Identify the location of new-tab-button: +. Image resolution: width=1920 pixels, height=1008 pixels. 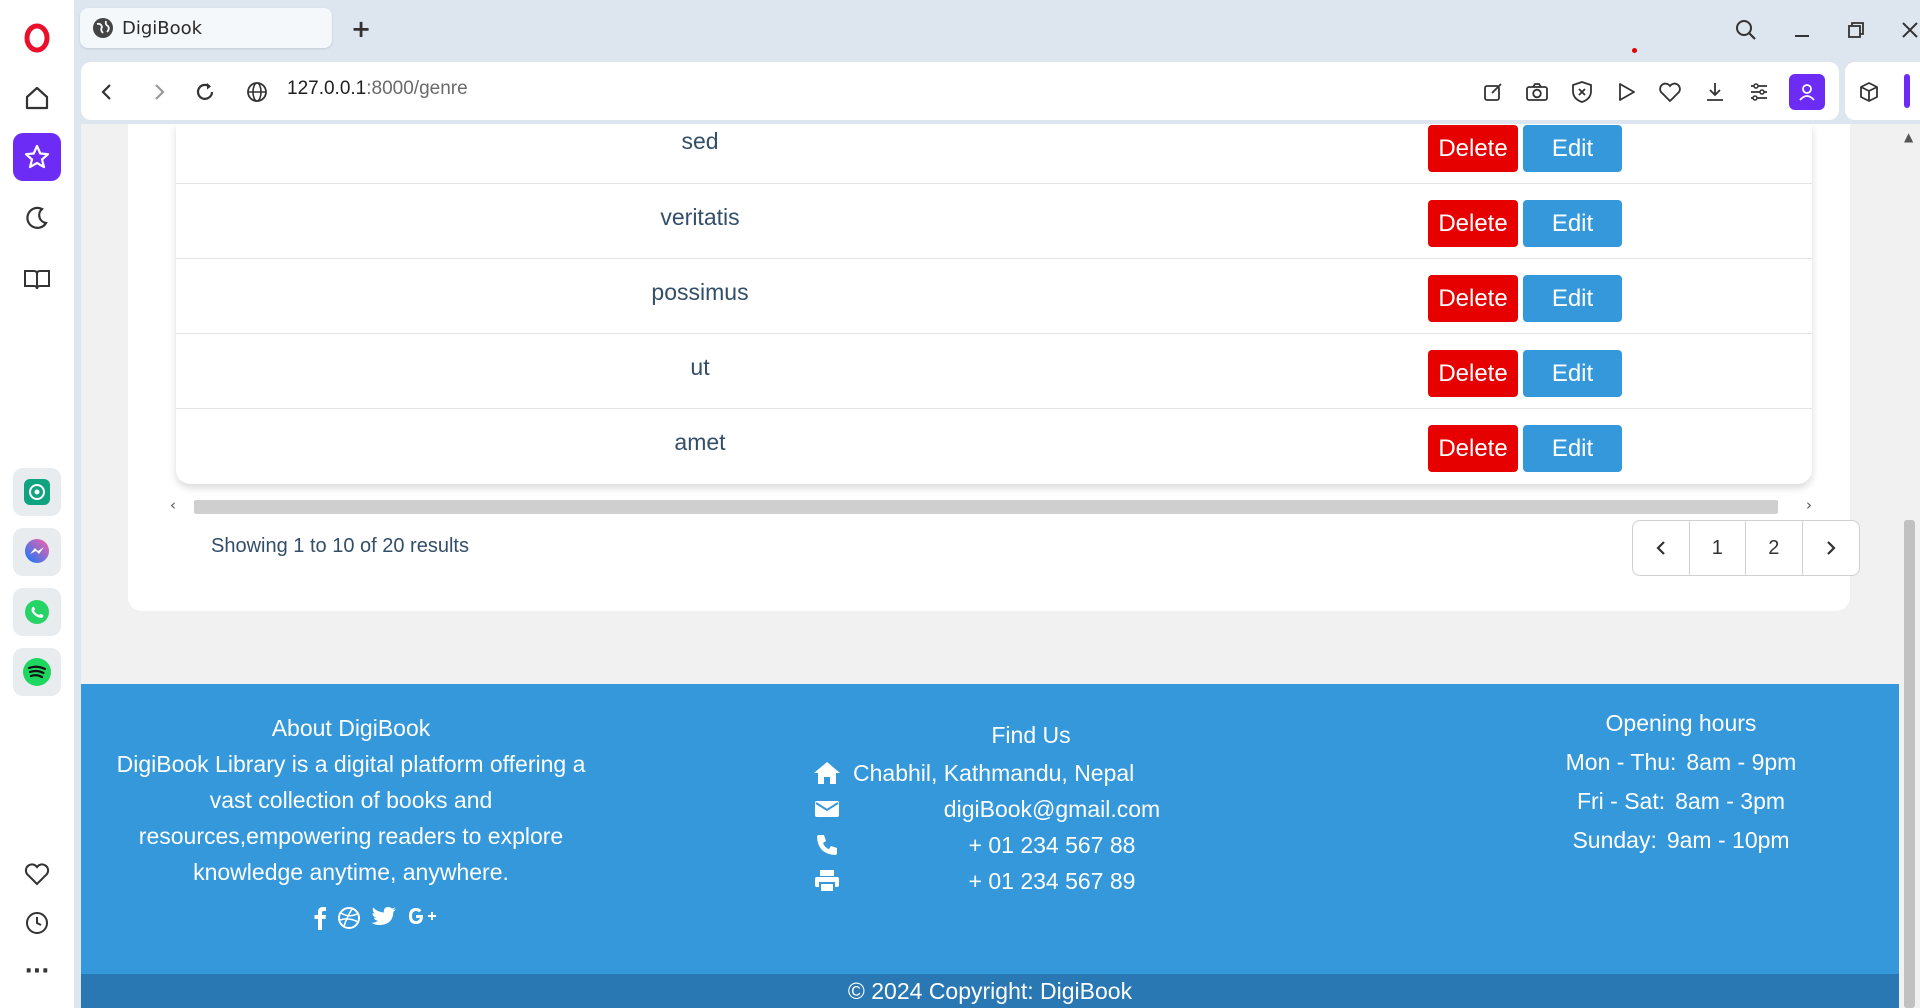
(361, 29).